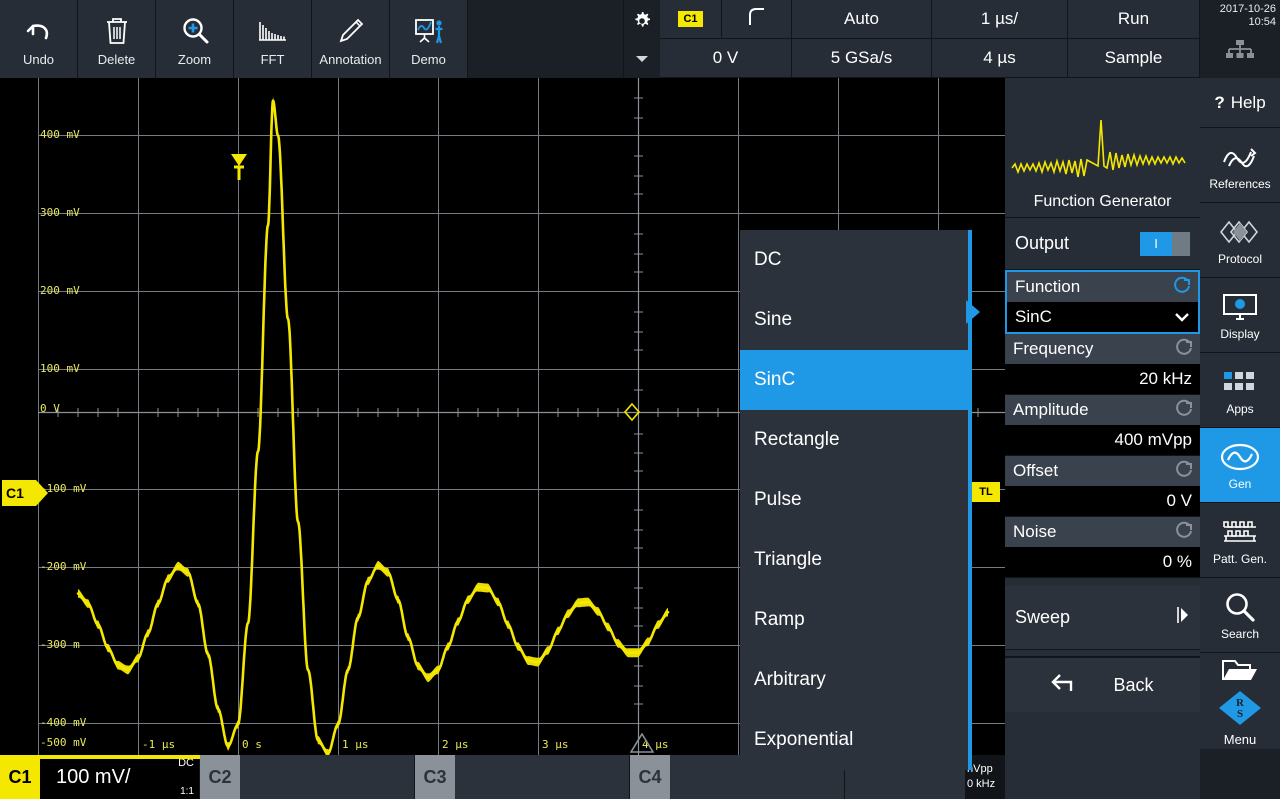 The height and width of the screenshot is (799, 1280). I want to click on back-button: Back, so click(1102, 684).